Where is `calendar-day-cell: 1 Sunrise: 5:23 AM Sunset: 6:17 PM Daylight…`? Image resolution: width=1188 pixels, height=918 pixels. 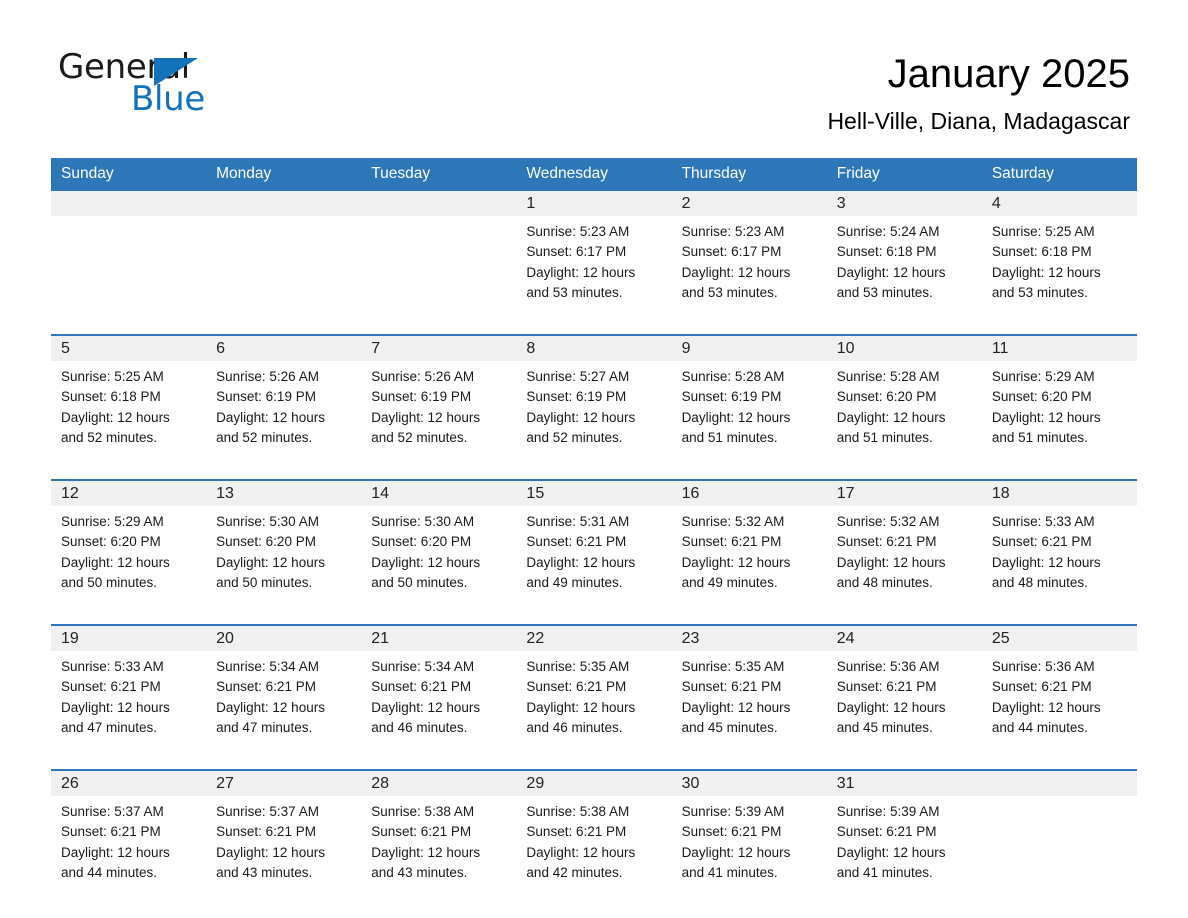
calendar-day-cell: 1 Sunrise: 5:23 AM Sunset: 6:17 PM Daylight… is located at coordinates (594, 257).